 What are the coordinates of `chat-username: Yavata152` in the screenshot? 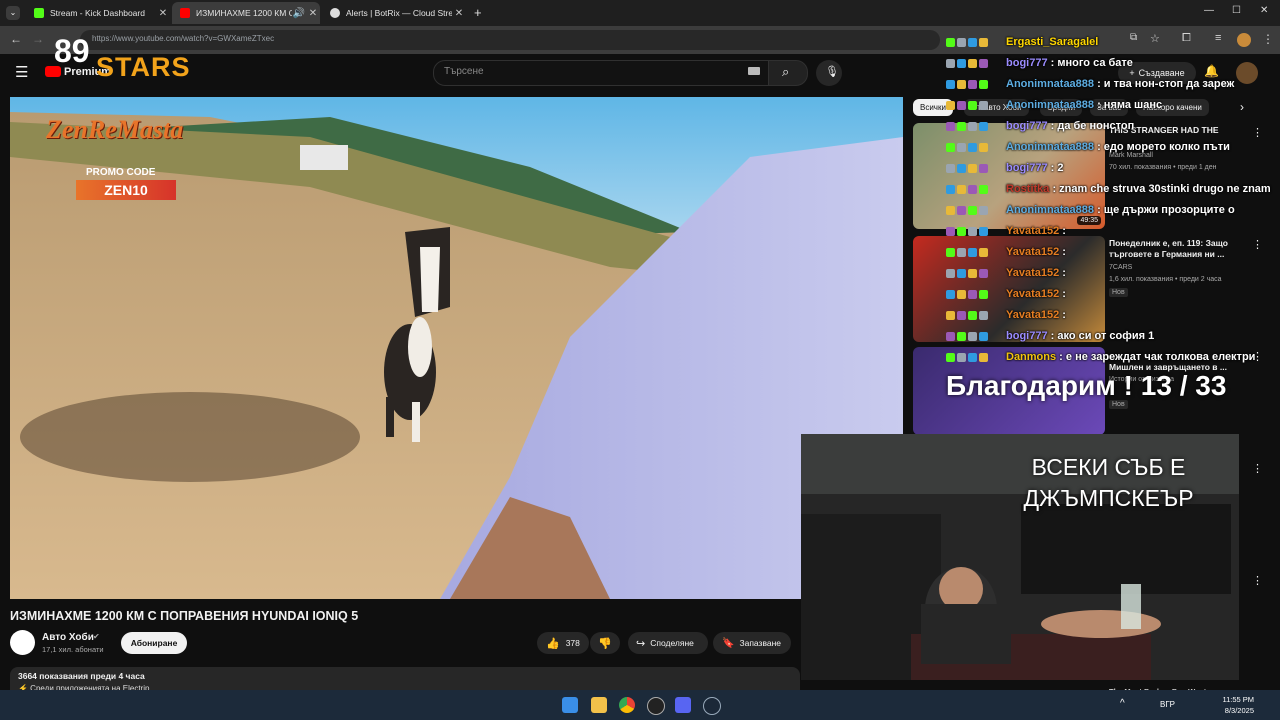 It's located at (1033, 252).